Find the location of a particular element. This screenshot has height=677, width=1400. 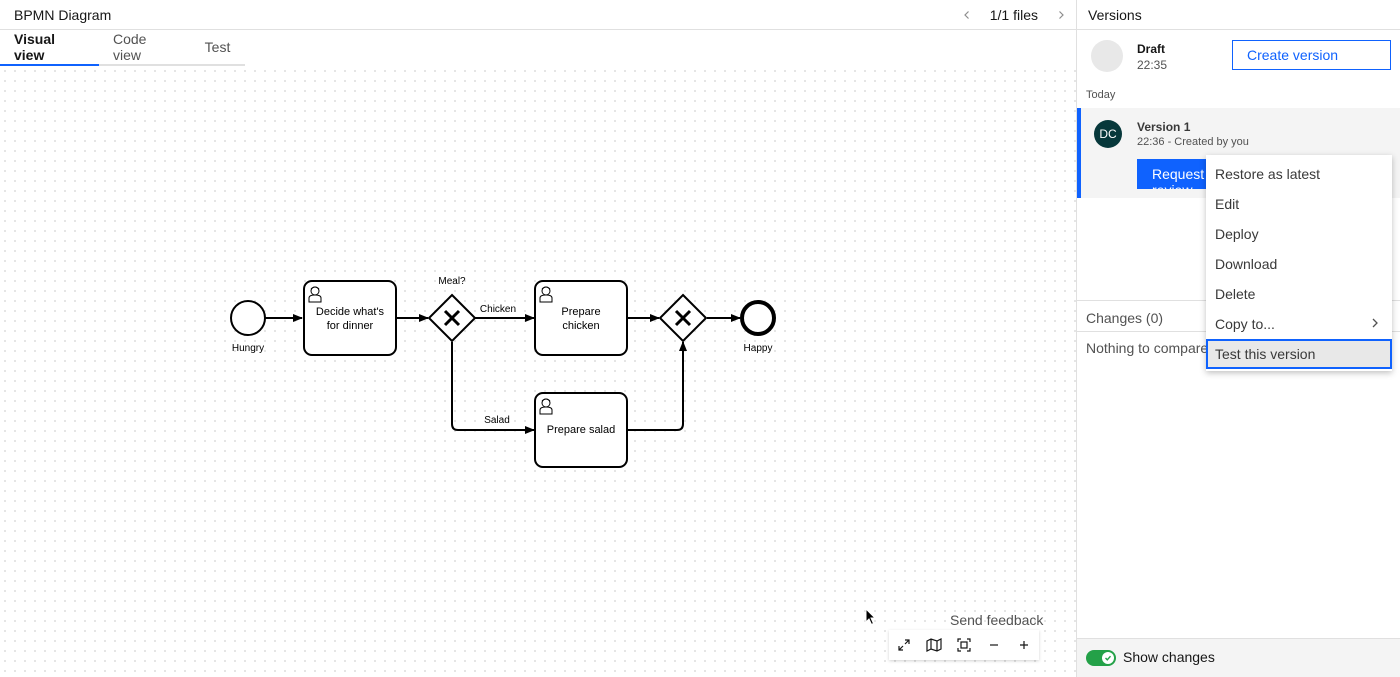

next-file-button is located at coordinates (1061, 15).